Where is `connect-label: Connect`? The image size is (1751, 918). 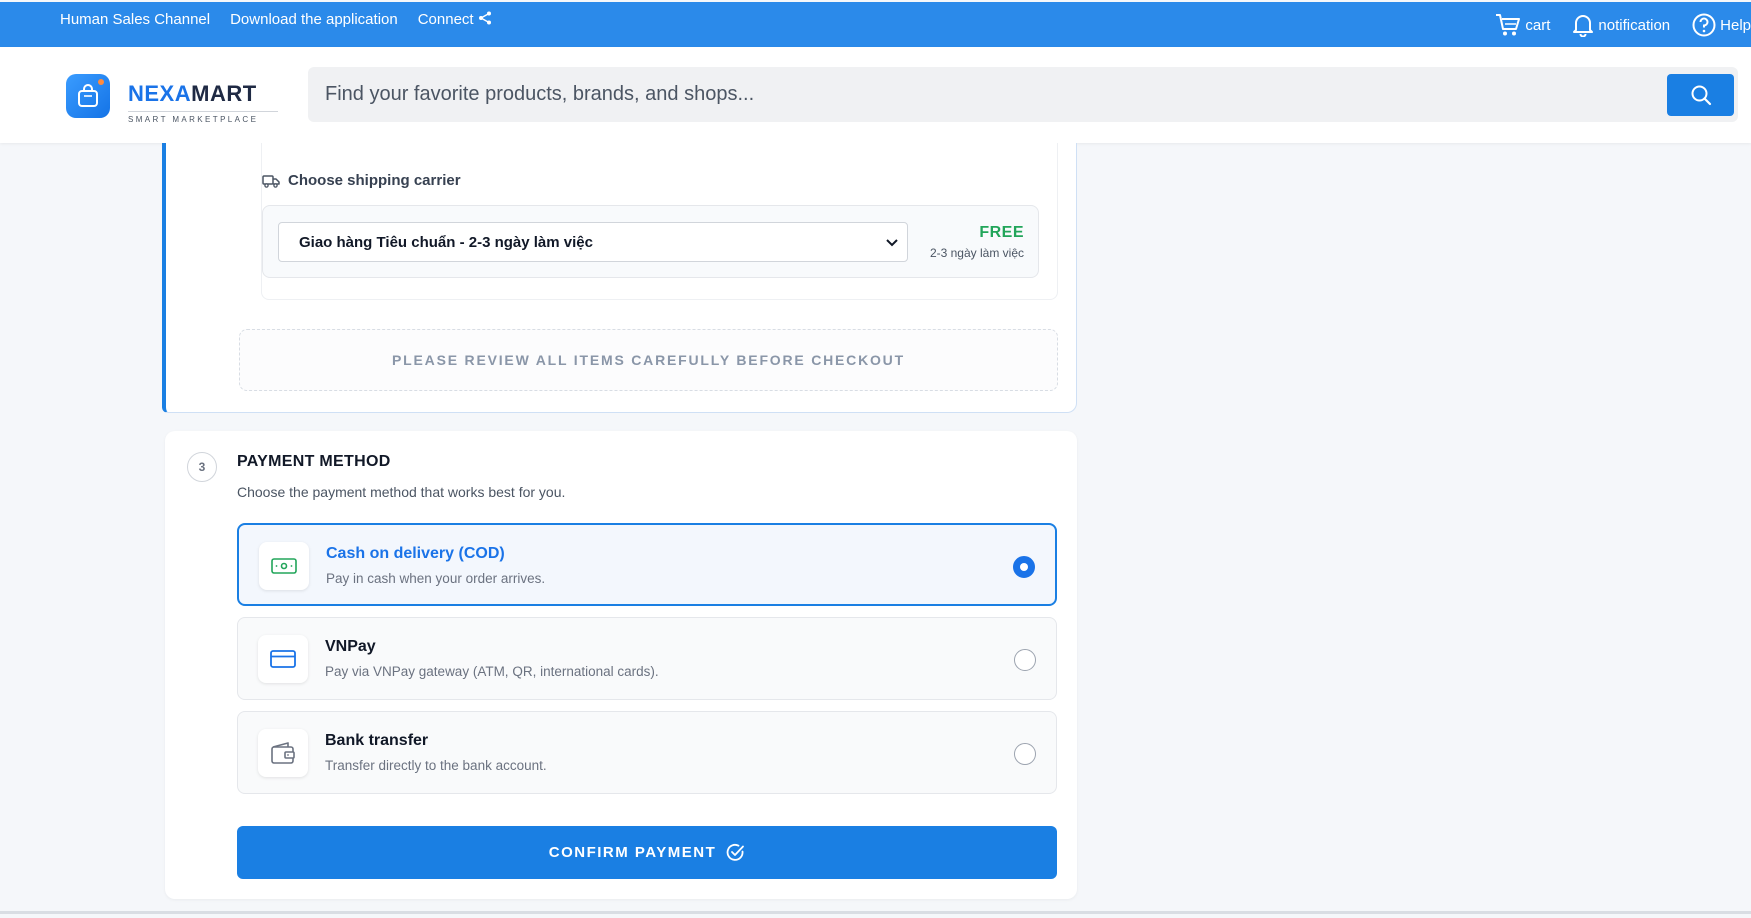
connect-label: Connect is located at coordinates (445, 19).